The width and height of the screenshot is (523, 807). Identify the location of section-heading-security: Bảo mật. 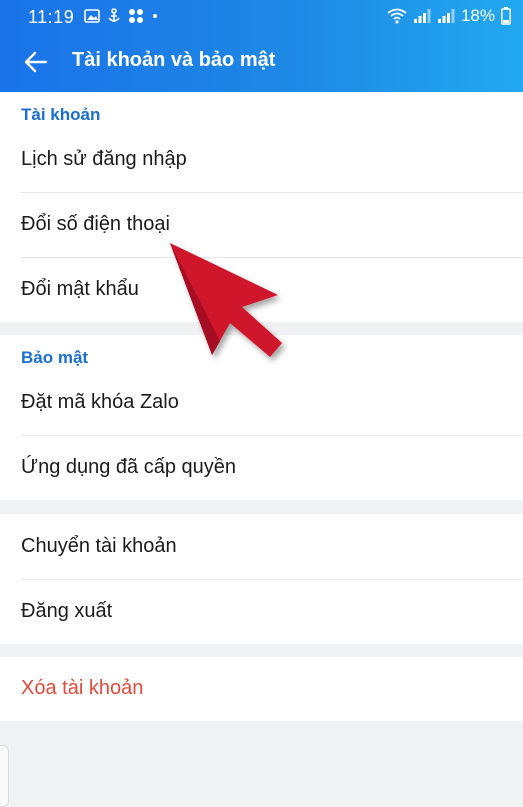
(55, 357).